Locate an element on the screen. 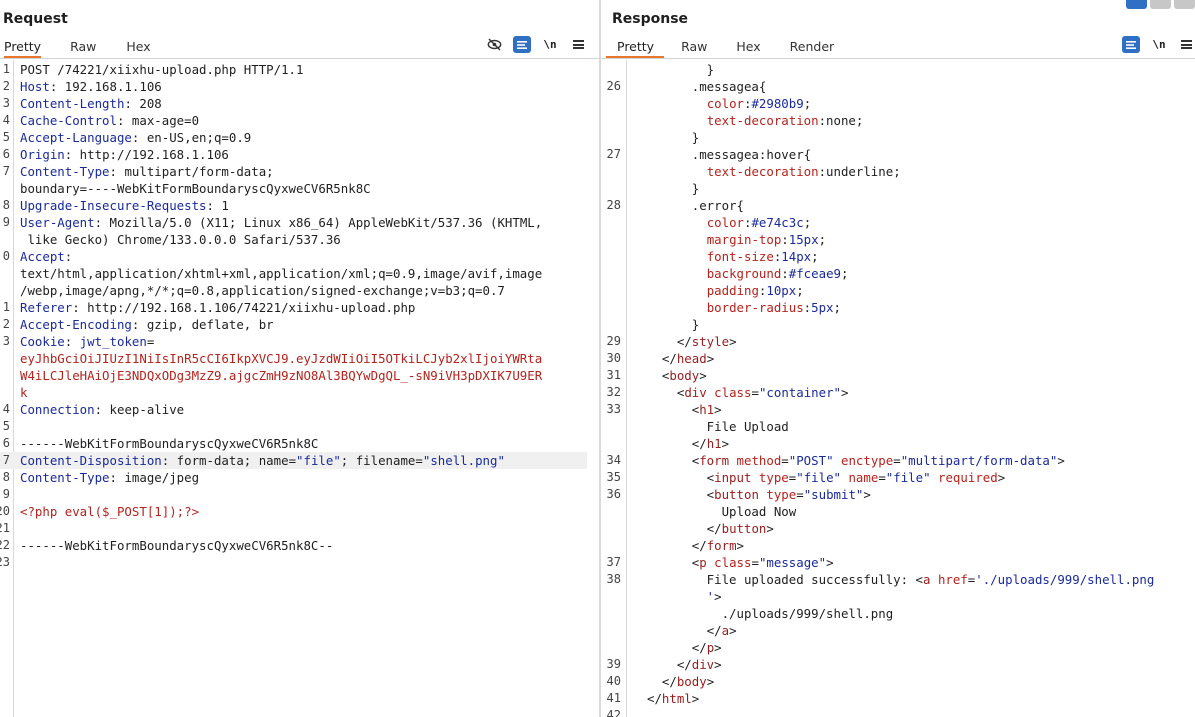 The height and width of the screenshot is (717, 1195). request-code-line: 23 is located at coordinates (299, 562).